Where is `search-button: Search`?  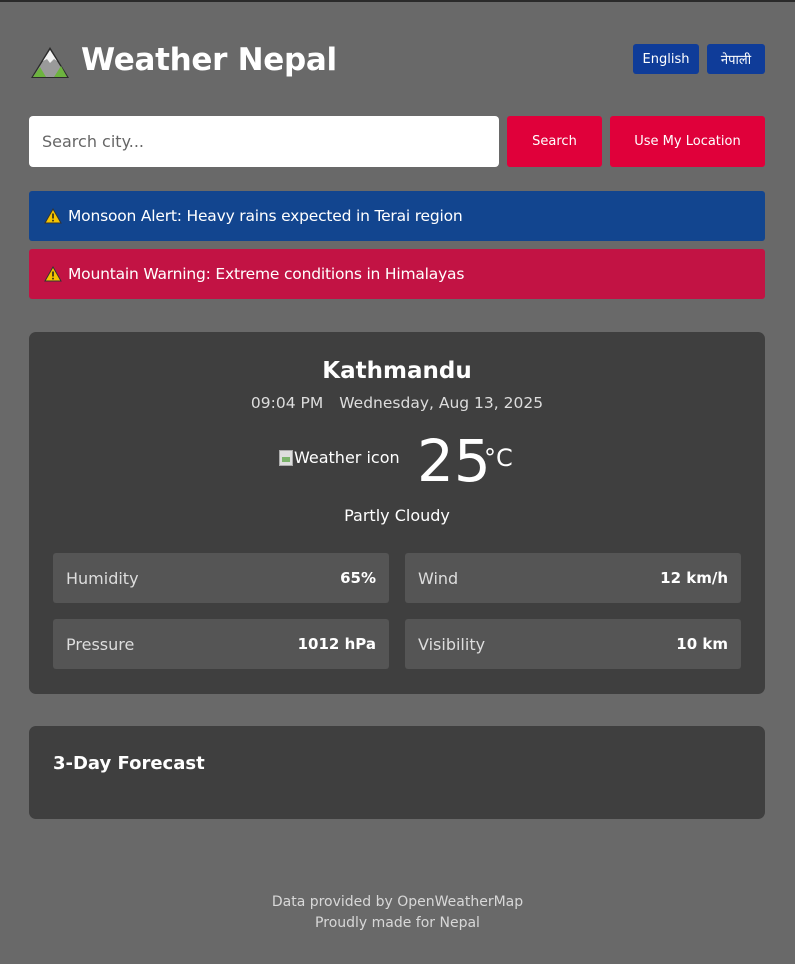
search-button: Search is located at coordinates (554, 141).